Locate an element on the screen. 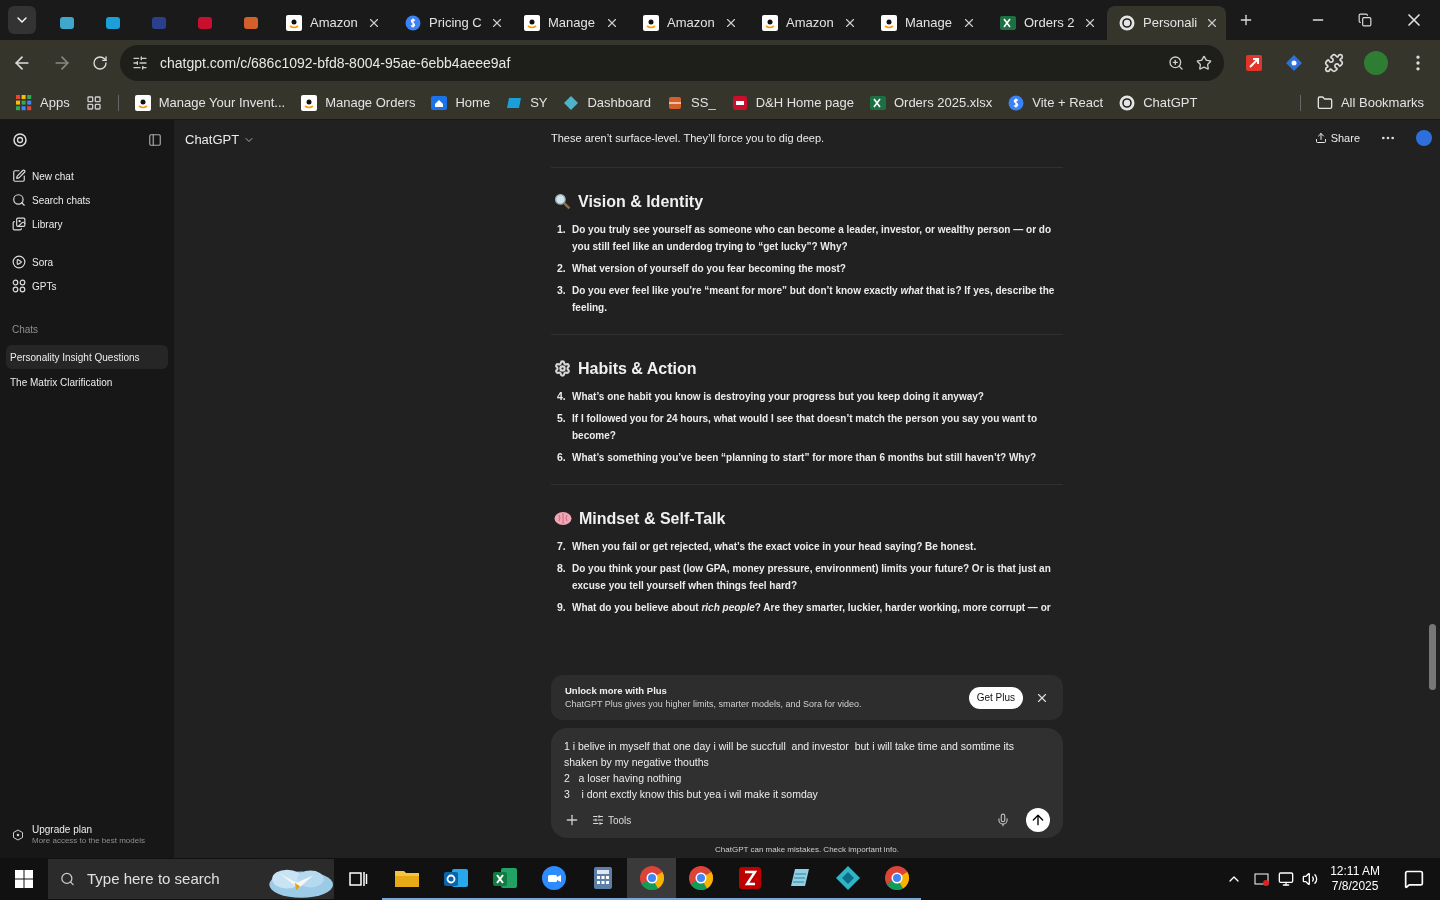 The image size is (1440, 900). notifications-icon is located at coordinates (1414, 879).